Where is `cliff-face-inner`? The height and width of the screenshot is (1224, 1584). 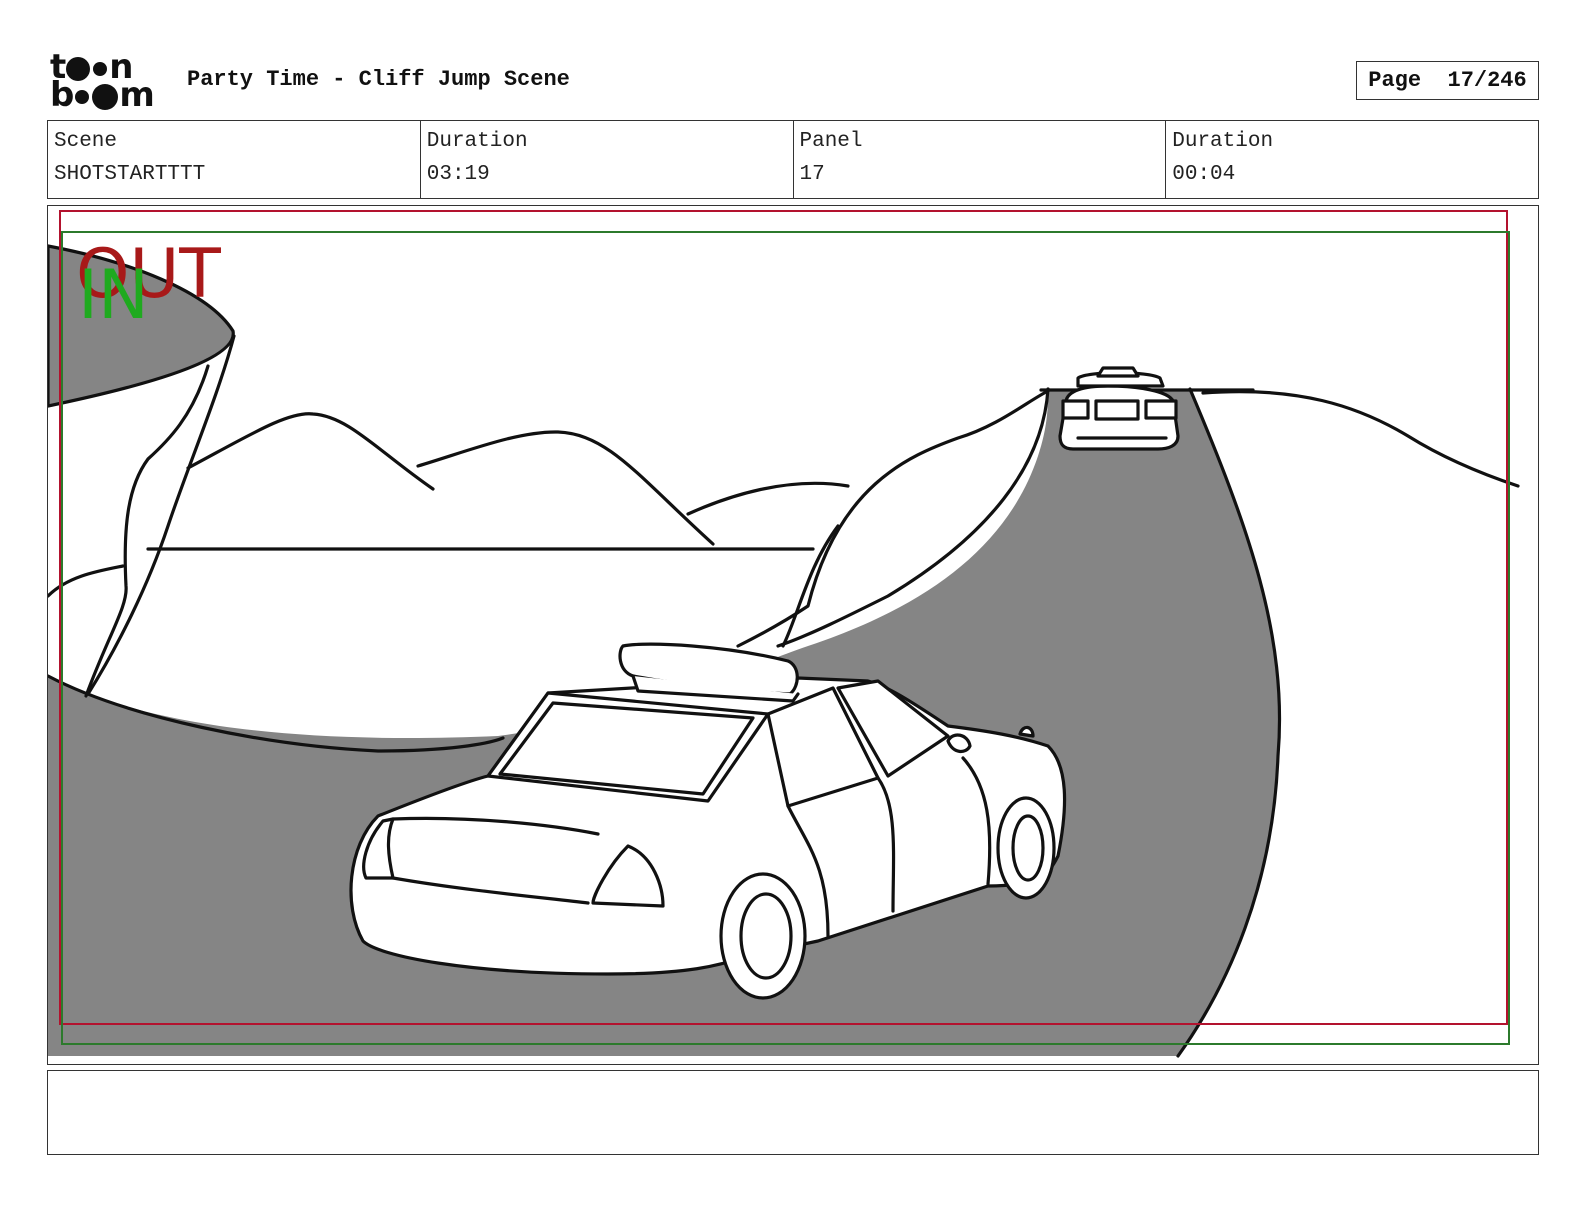
cliff-face-inner is located at coordinates (147, 531).